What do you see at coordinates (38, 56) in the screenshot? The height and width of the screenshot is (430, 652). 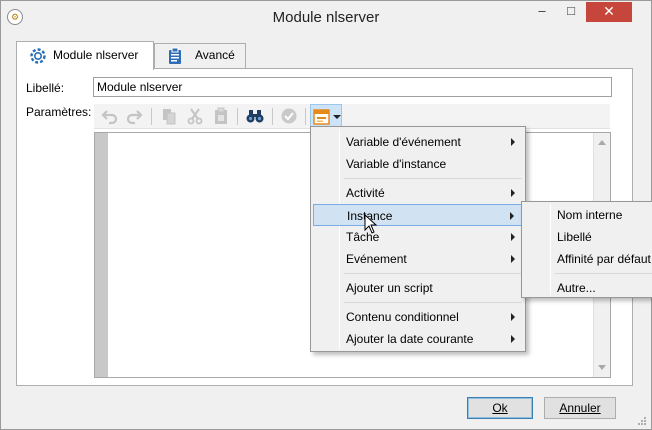 I see `module-gear-icon` at bounding box center [38, 56].